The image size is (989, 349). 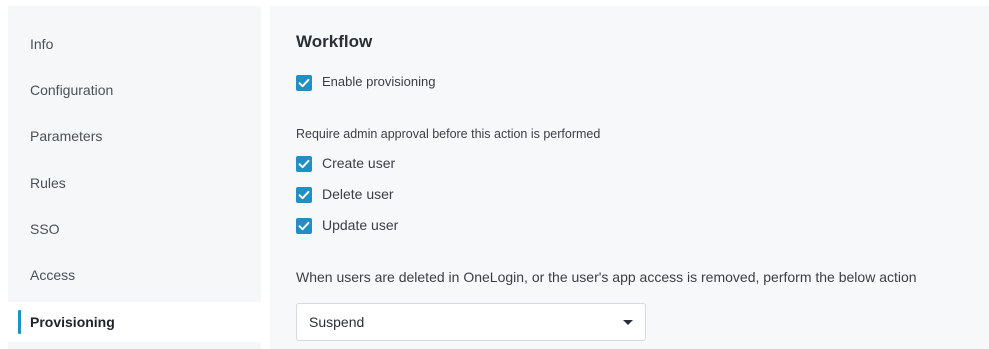 What do you see at coordinates (53, 275) in the screenshot?
I see `sidebar-item-label: Access` at bounding box center [53, 275].